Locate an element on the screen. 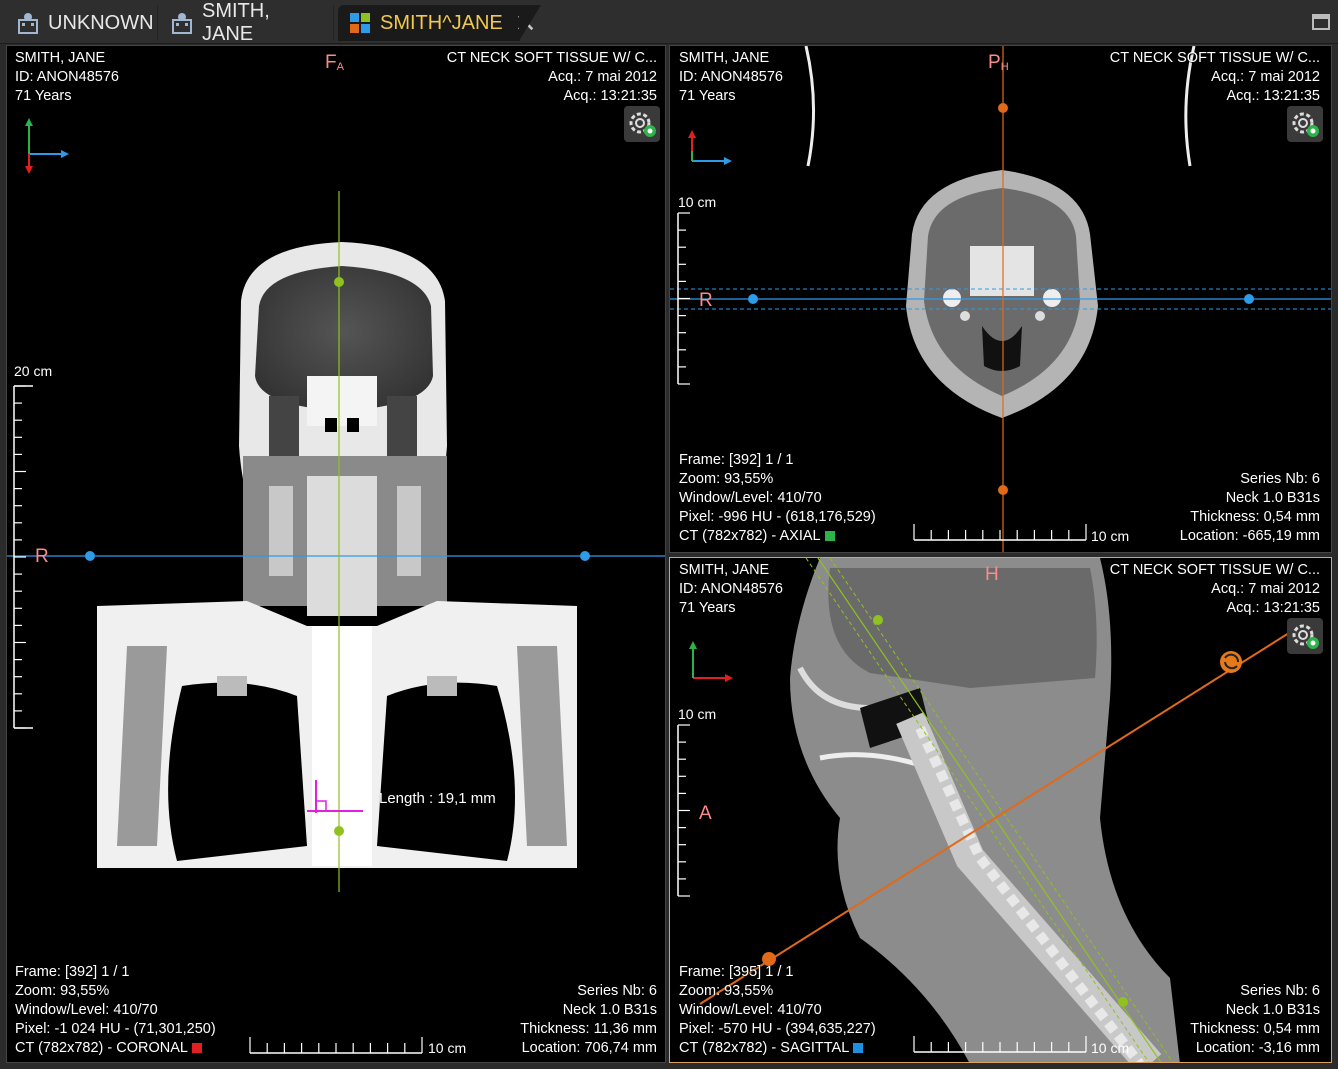  tab-unknown: UNKNOWN is located at coordinates (82, 23).